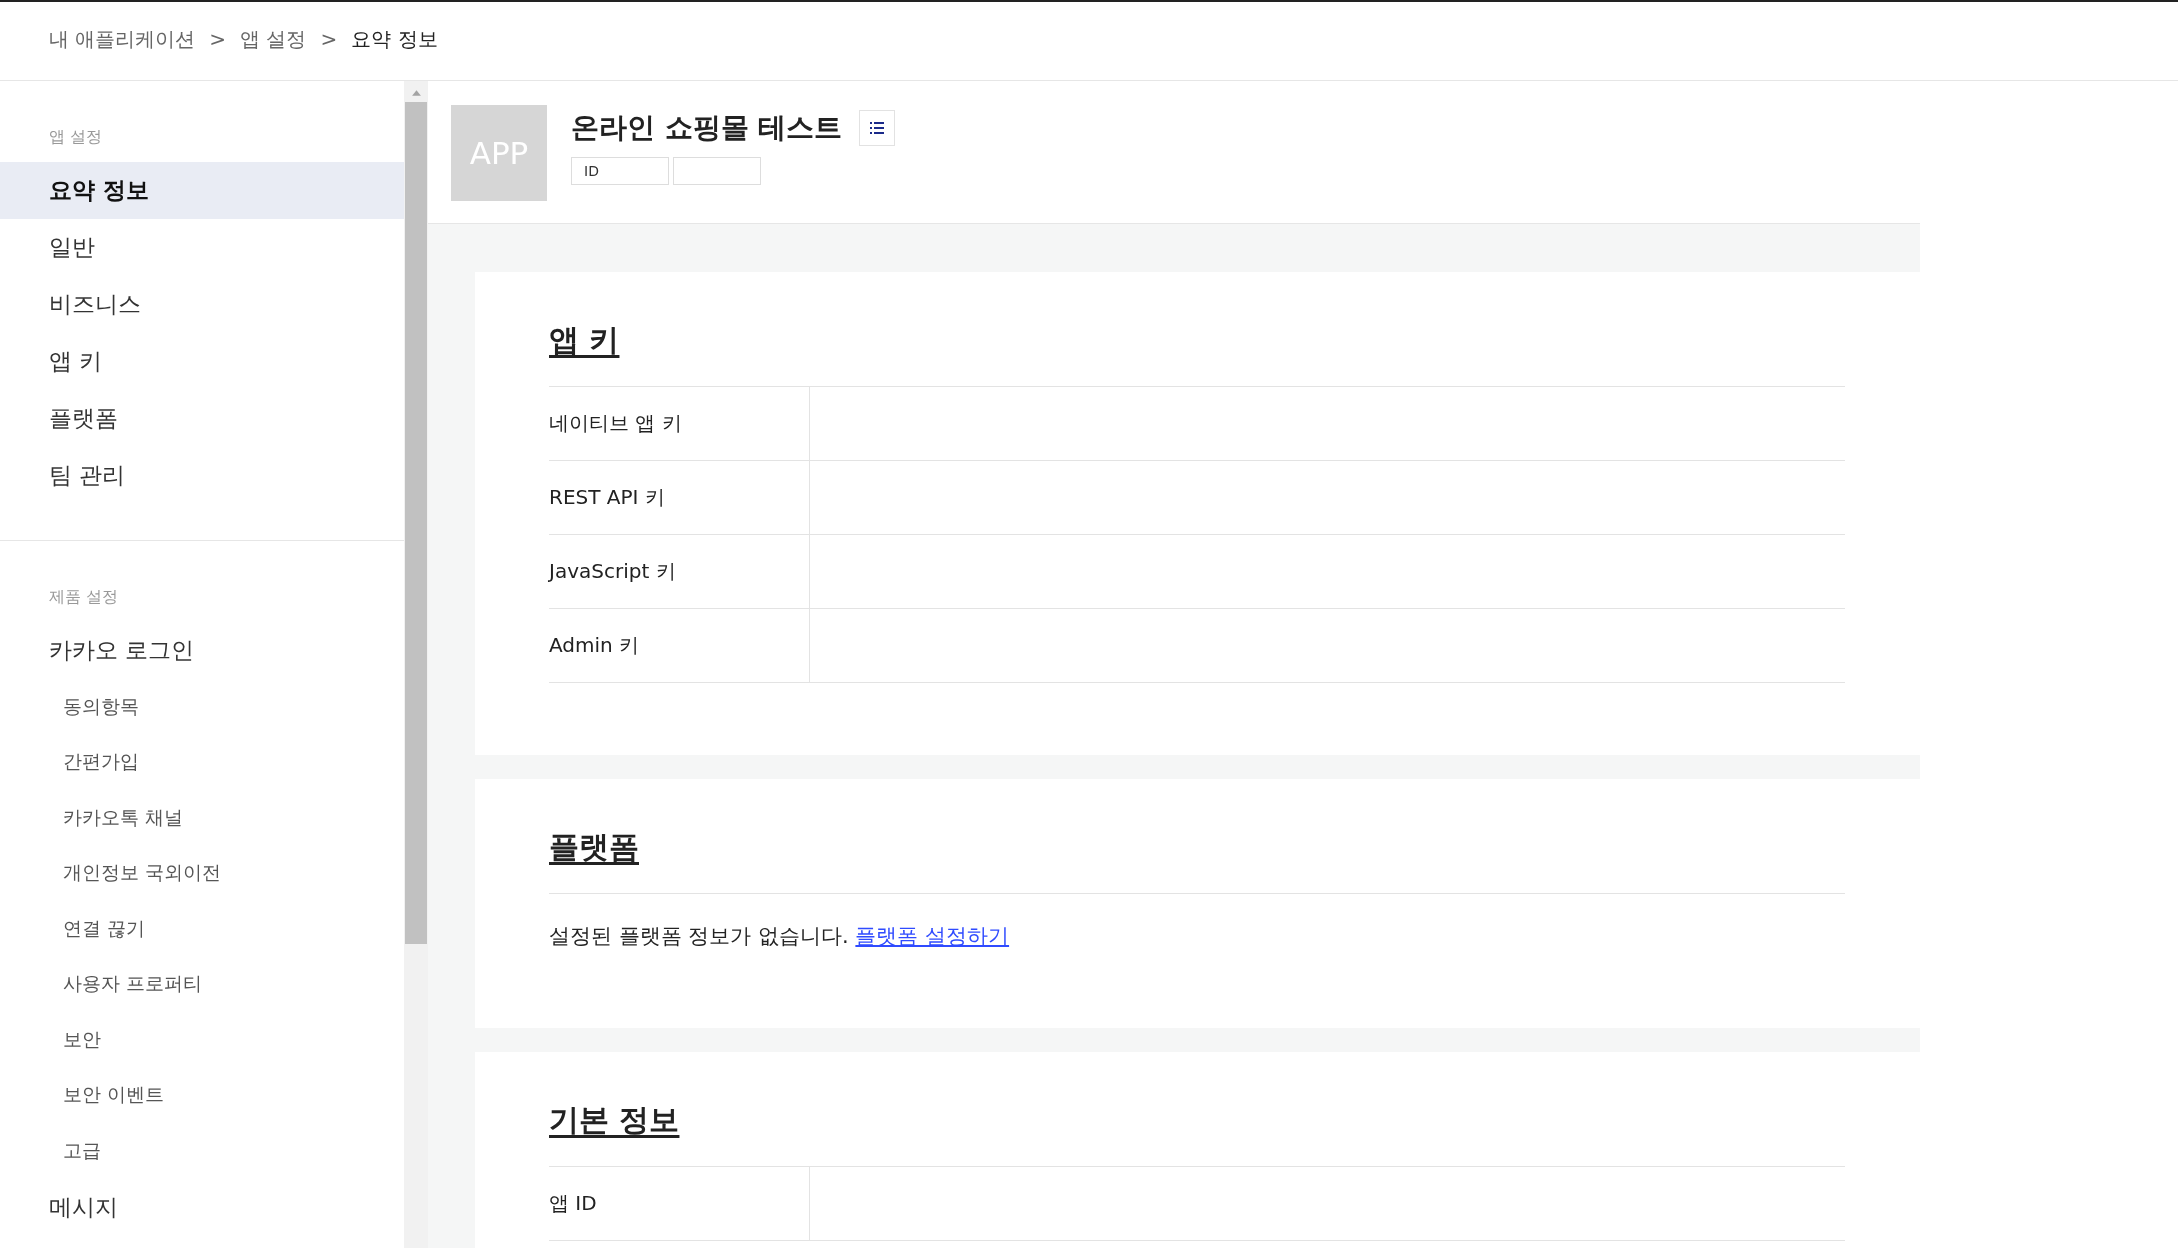  Describe the element at coordinates (273, 39) in the screenshot. I see `breadcrumb-link: 앱 설정` at that location.